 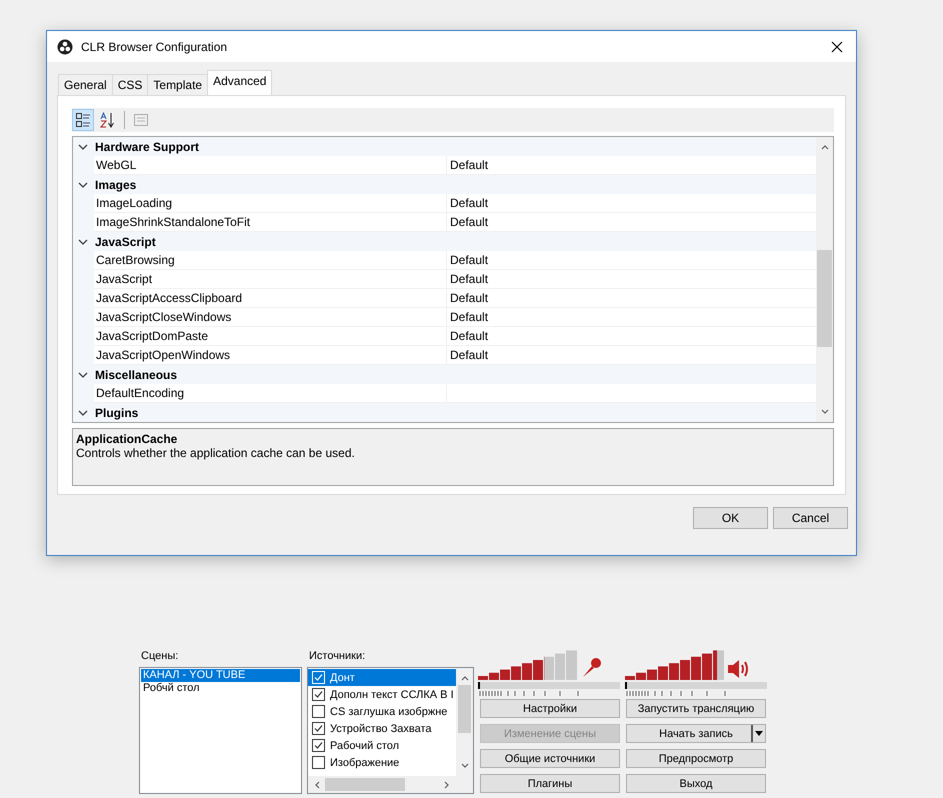 What do you see at coordinates (141, 120) in the screenshot?
I see `property-pages-icon` at bounding box center [141, 120].